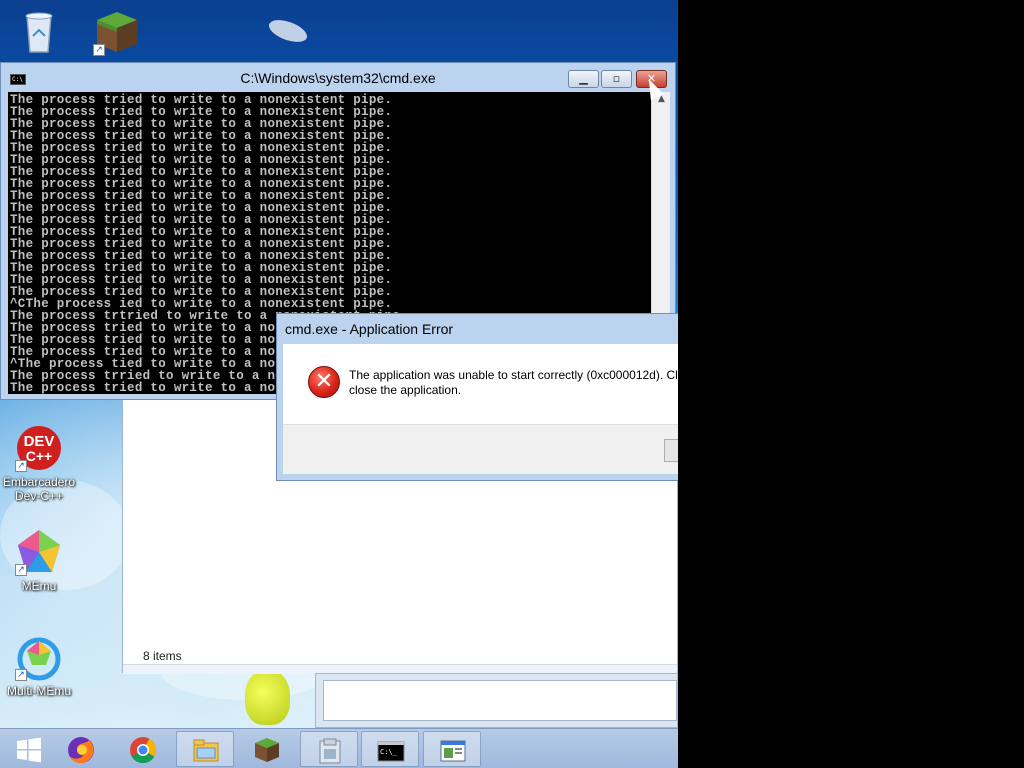  What do you see at coordinates (288, 31) in the screenshot?
I see `wallpaper-bird` at bounding box center [288, 31].